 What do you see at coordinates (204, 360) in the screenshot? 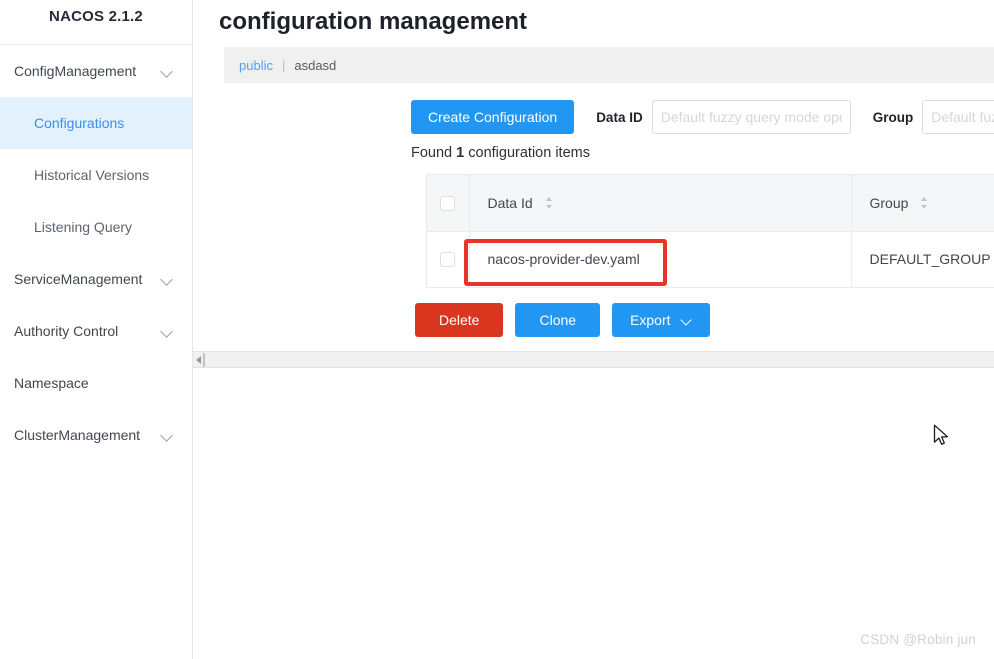
I see `scrollbar-thumb` at bounding box center [204, 360].